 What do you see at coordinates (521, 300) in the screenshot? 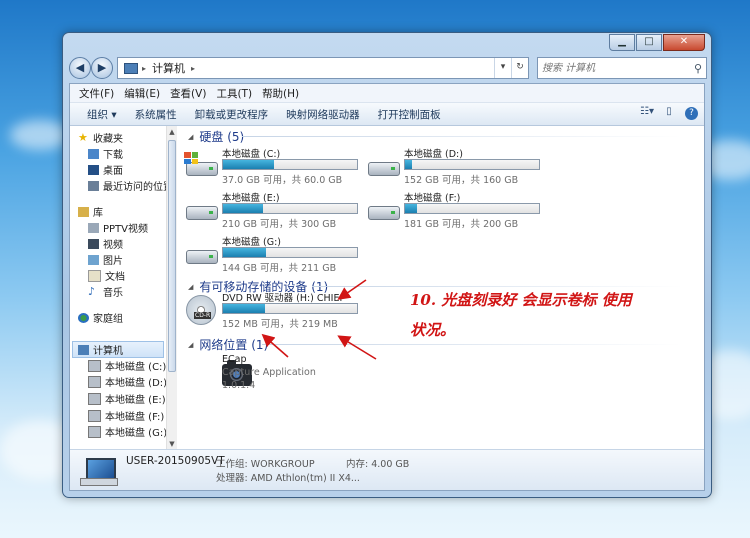
I see `annotation-line-1: 10. 光盘刻录好 会显示卷标 使用` at bounding box center [521, 300].